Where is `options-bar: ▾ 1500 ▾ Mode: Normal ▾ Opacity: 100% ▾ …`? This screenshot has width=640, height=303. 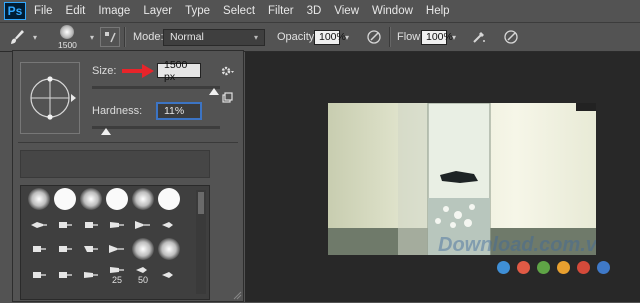
options-bar: ▾ 1500 ▾ Mode: Normal ▾ Opacity: 100% ▾ … is located at coordinates (320, 37).